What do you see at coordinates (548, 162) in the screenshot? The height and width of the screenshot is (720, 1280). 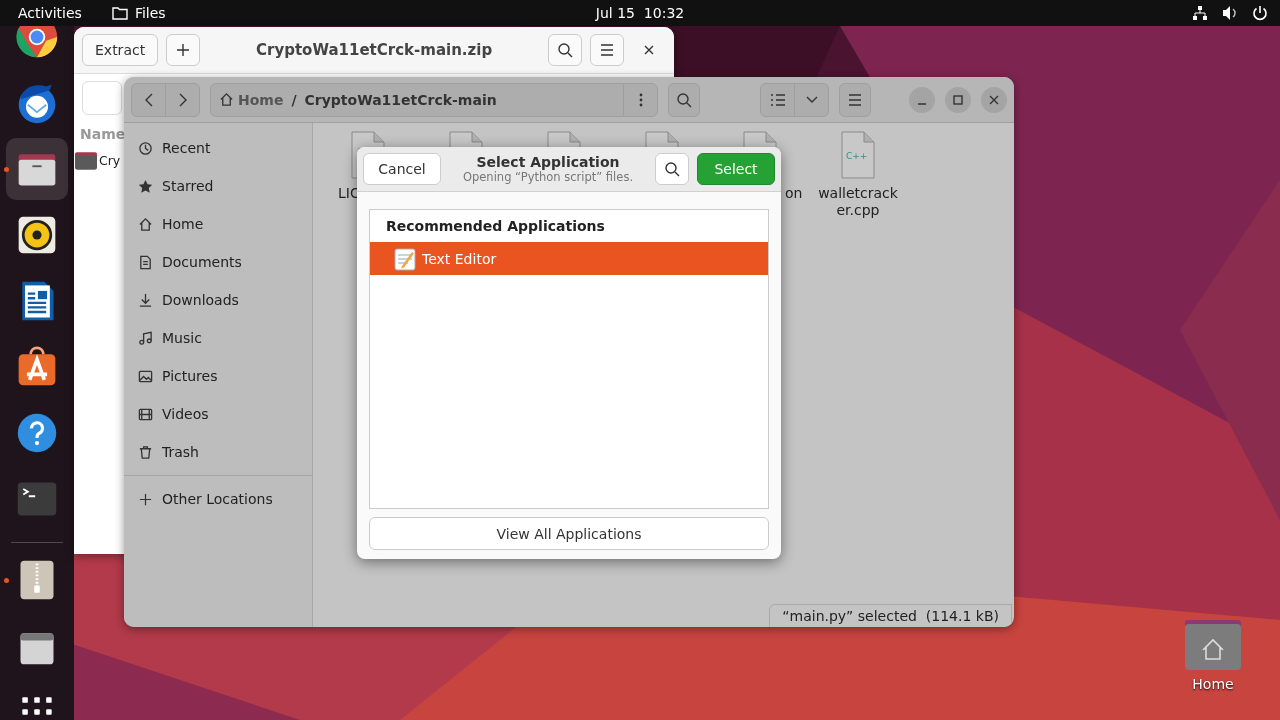 I see `dialog-title: Select Application` at bounding box center [548, 162].